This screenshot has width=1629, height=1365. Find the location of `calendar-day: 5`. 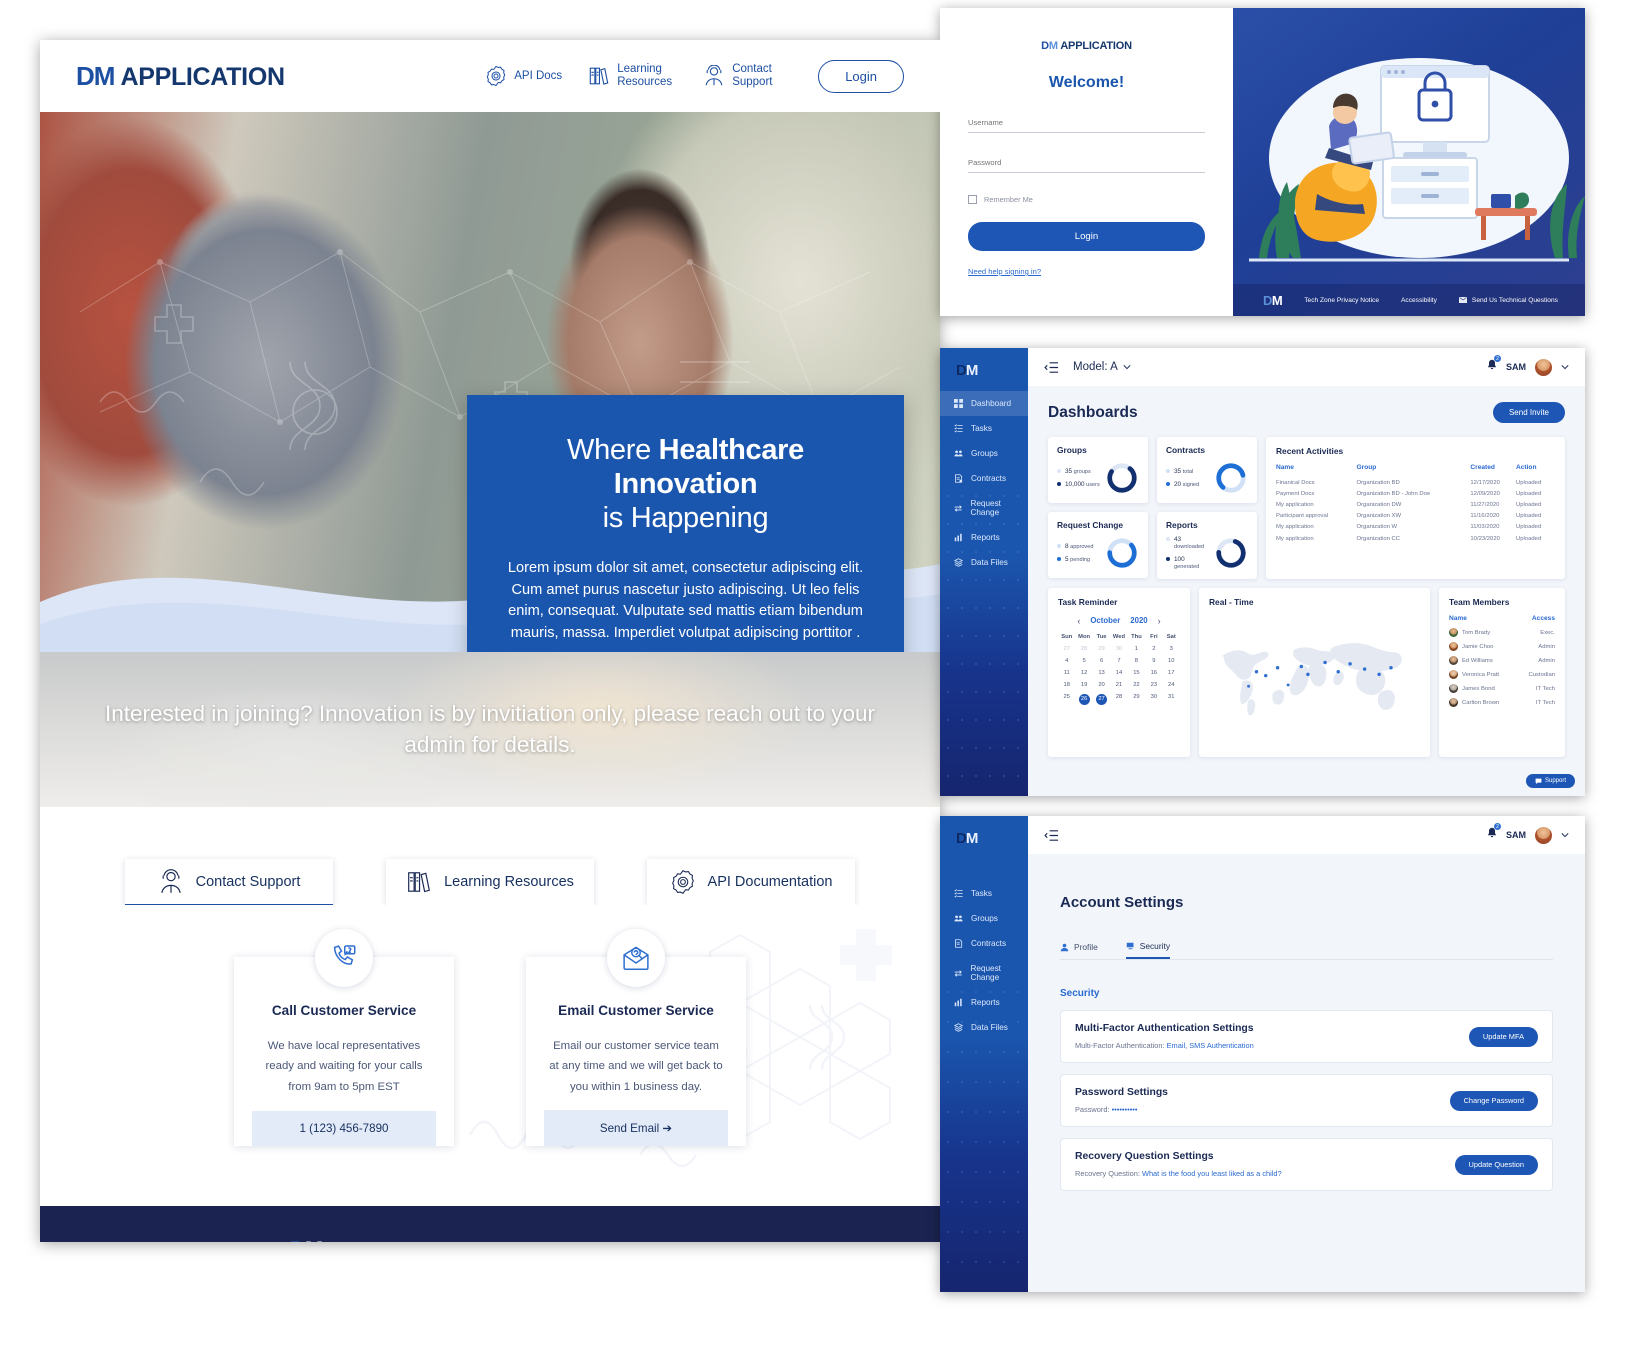

calendar-day: 5 is located at coordinates (1083, 661).